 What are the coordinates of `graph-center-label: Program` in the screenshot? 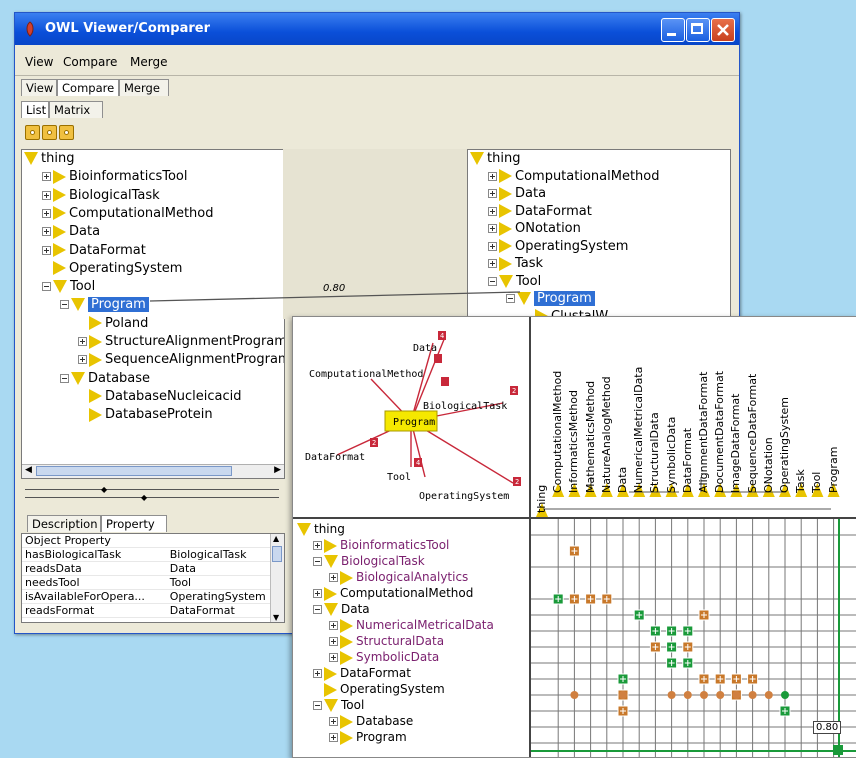 It's located at (414, 422).